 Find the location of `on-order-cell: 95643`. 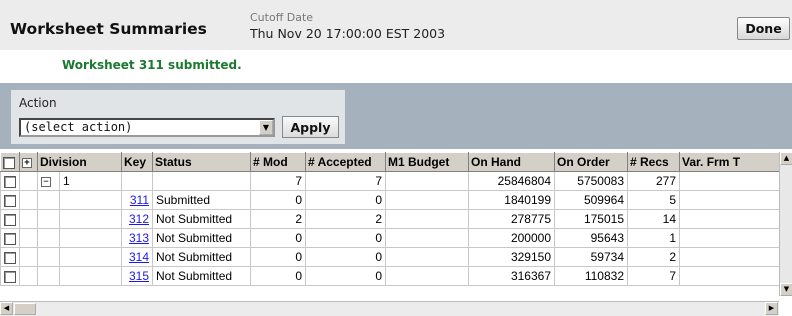

on-order-cell: 95643 is located at coordinates (591, 238).